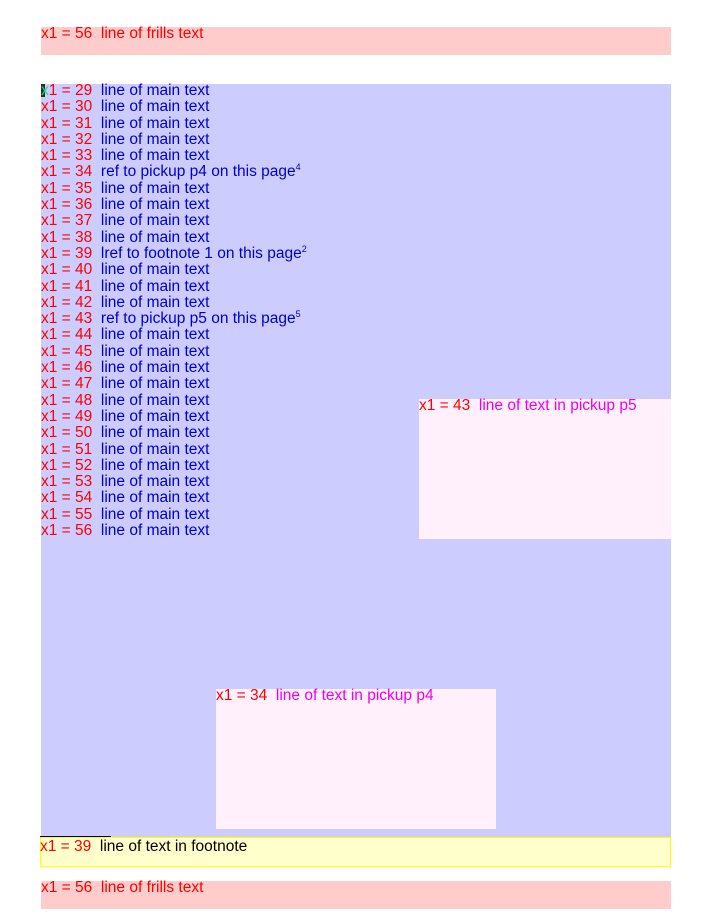 This screenshot has height=922, width=705. Describe the element at coordinates (198, 319) in the screenshot. I see `line-text: ref to pickup p5 on this page` at that location.